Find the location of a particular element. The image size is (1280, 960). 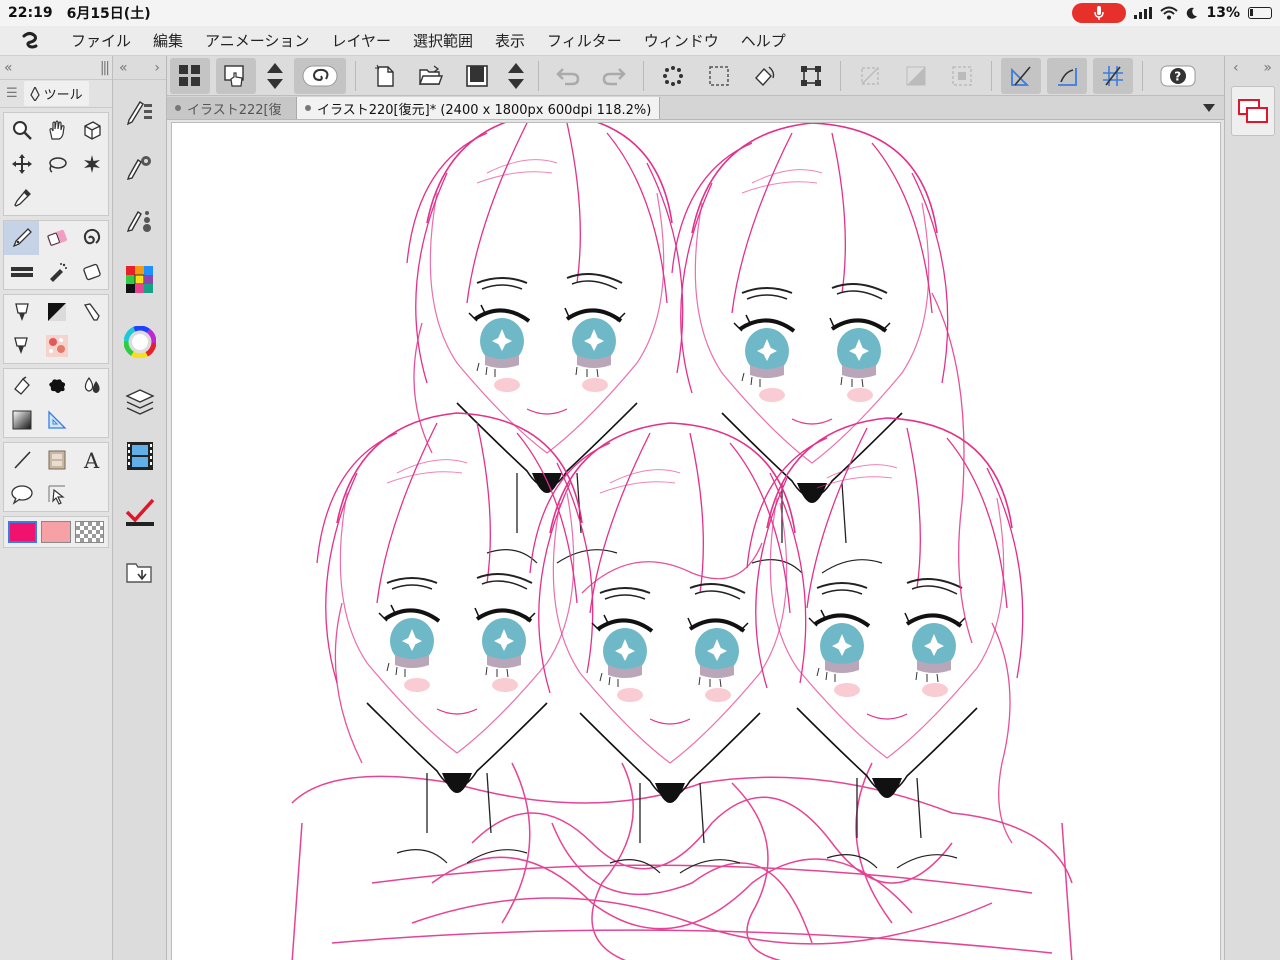

frame-tool is located at coordinates (56, 460).